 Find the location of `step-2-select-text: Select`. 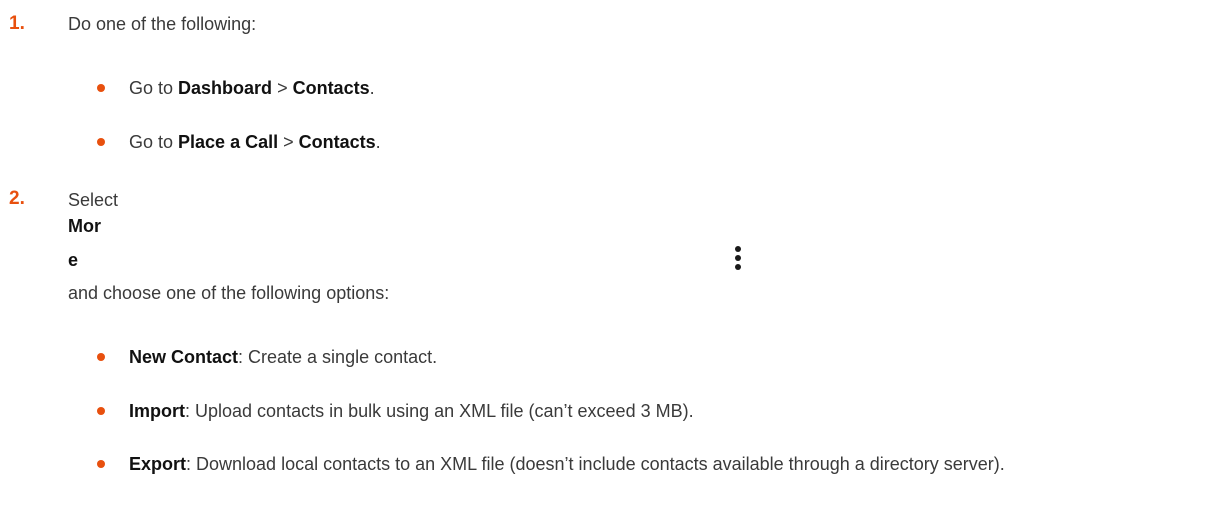

step-2-select-text: Select is located at coordinates (93, 200).